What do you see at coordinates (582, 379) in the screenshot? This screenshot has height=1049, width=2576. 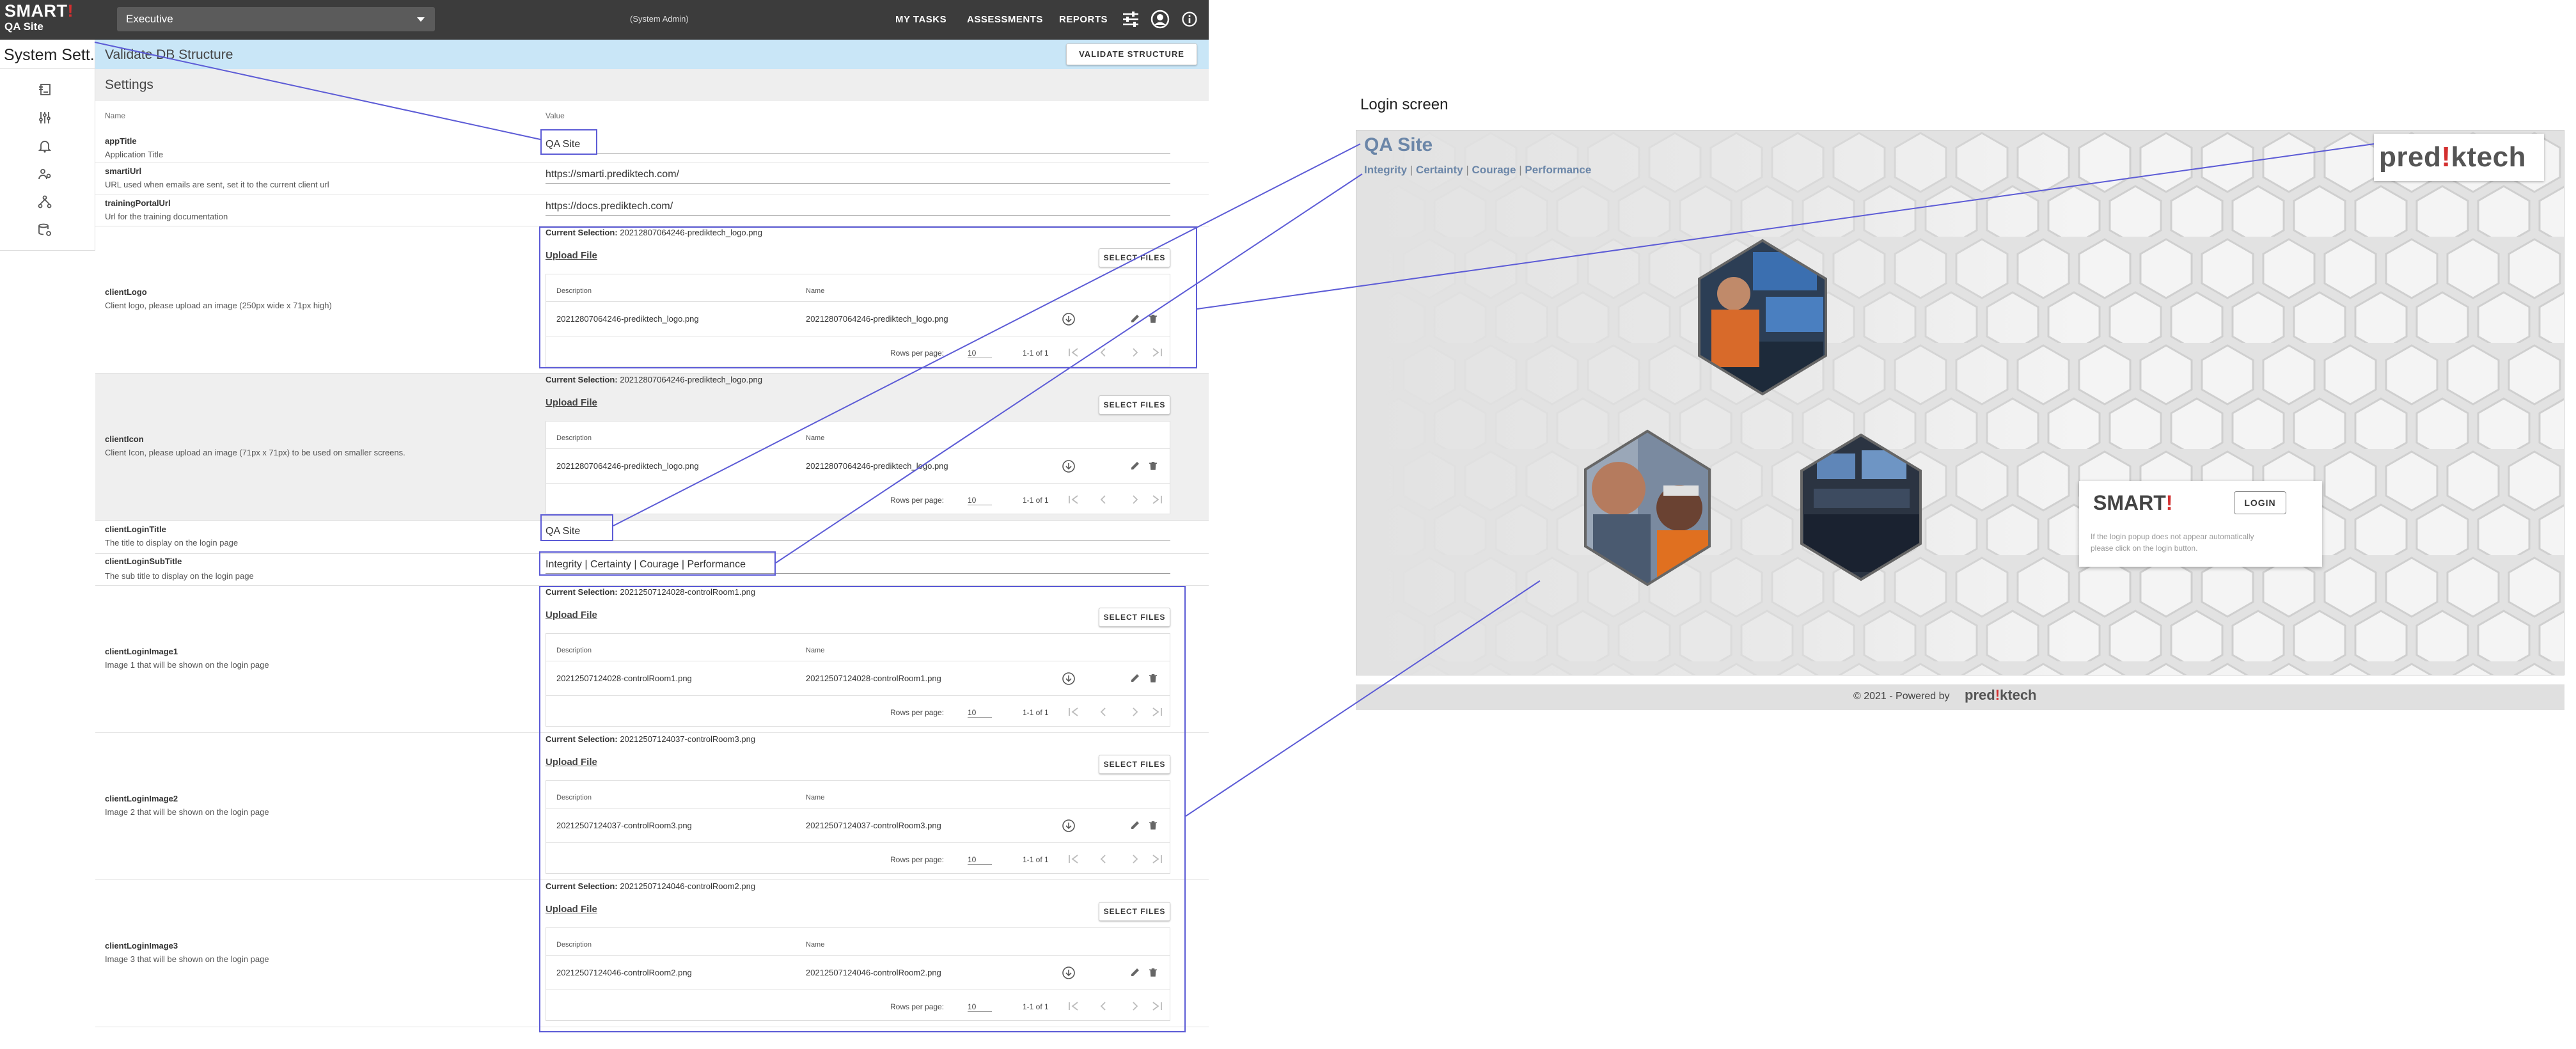 I see `current-selection-label: Current Selection:` at bounding box center [582, 379].